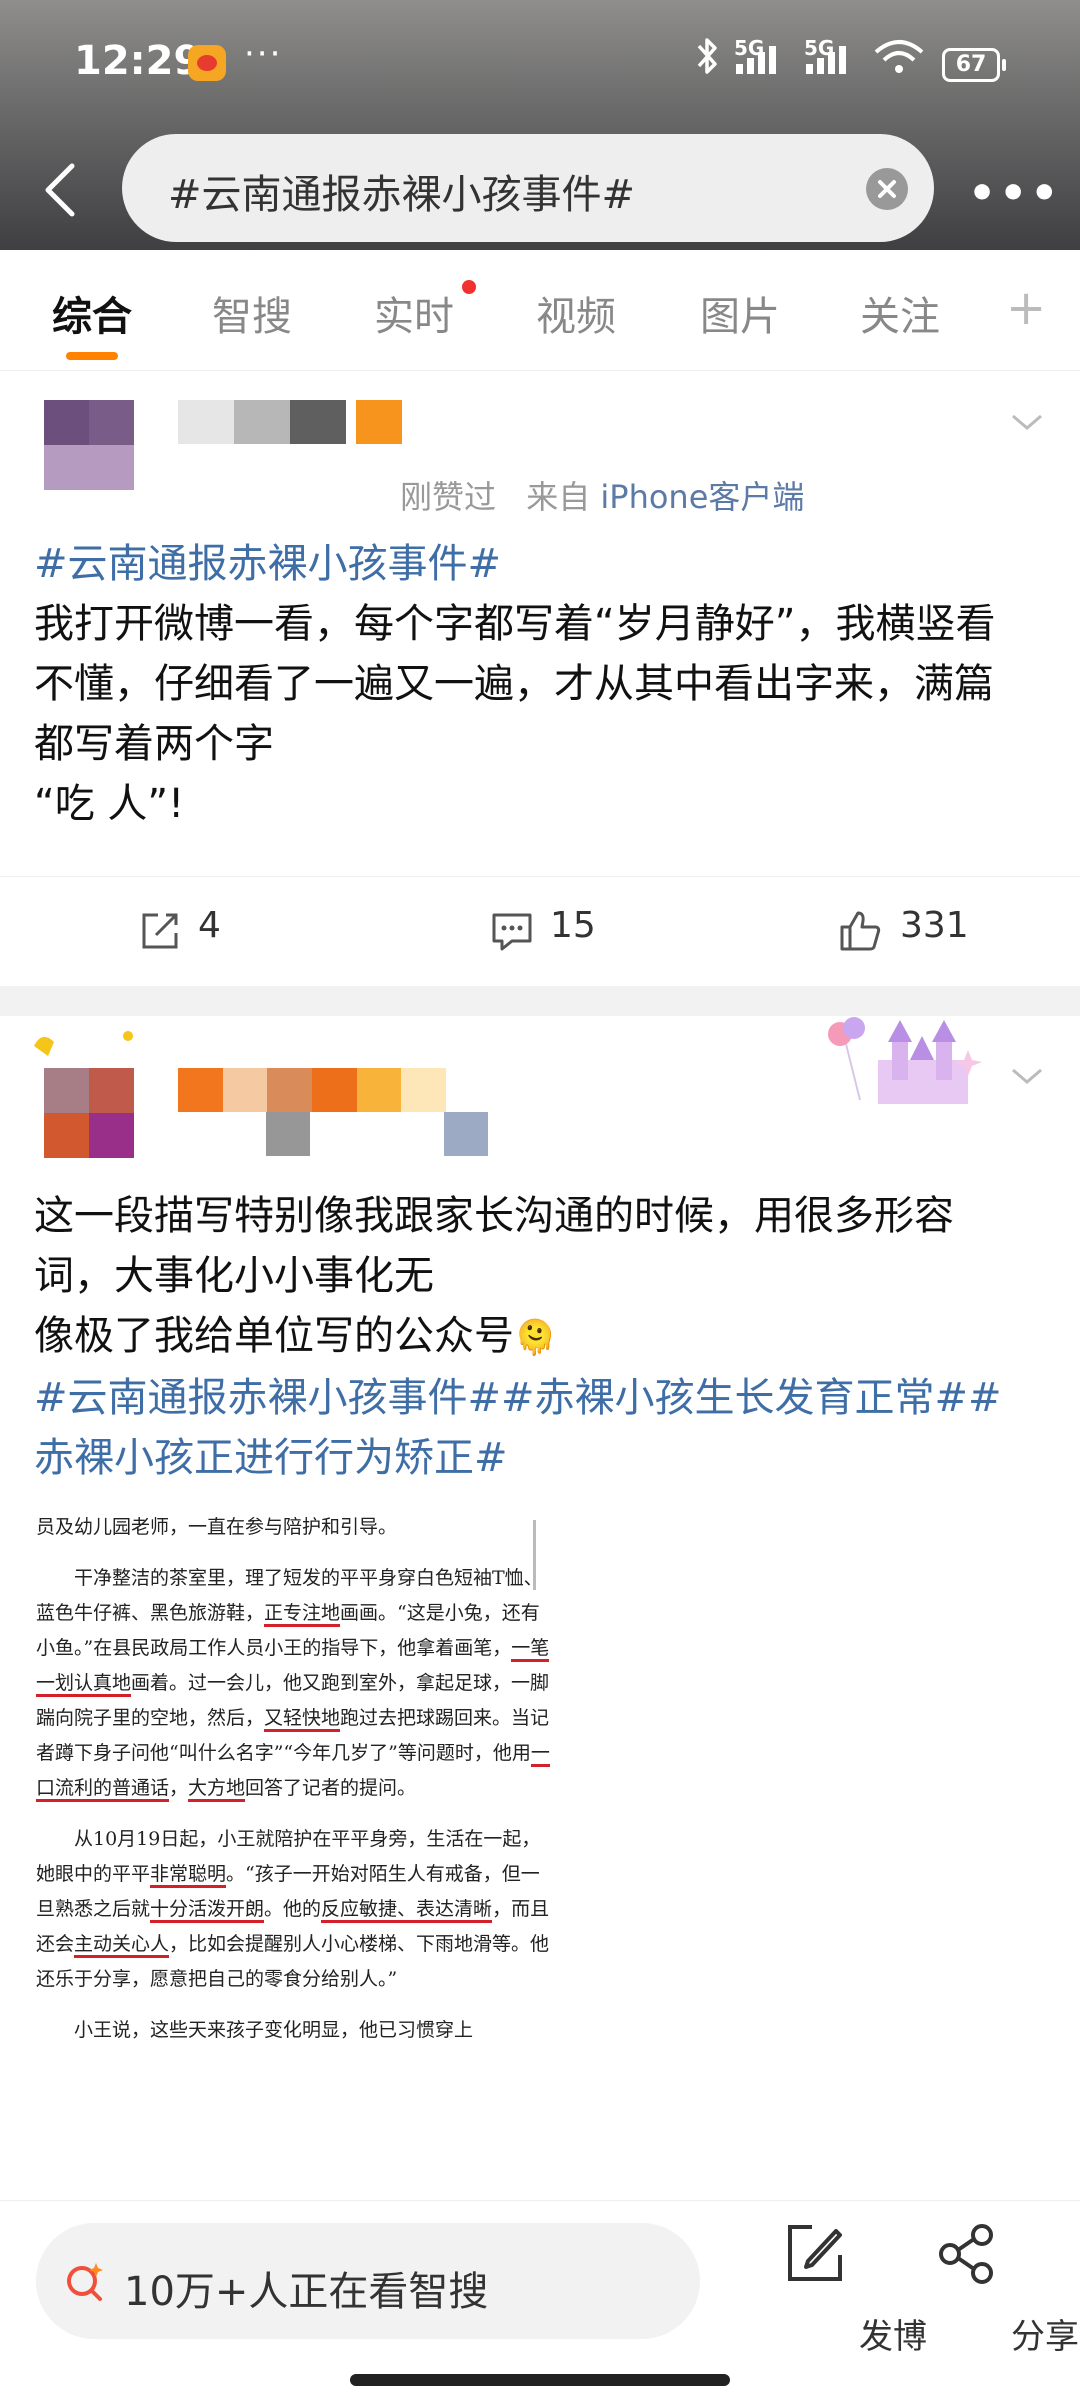 The width and height of the screenshot is (1080, 2401). I want to click on add-tab-button: +, so click(1026, 308).